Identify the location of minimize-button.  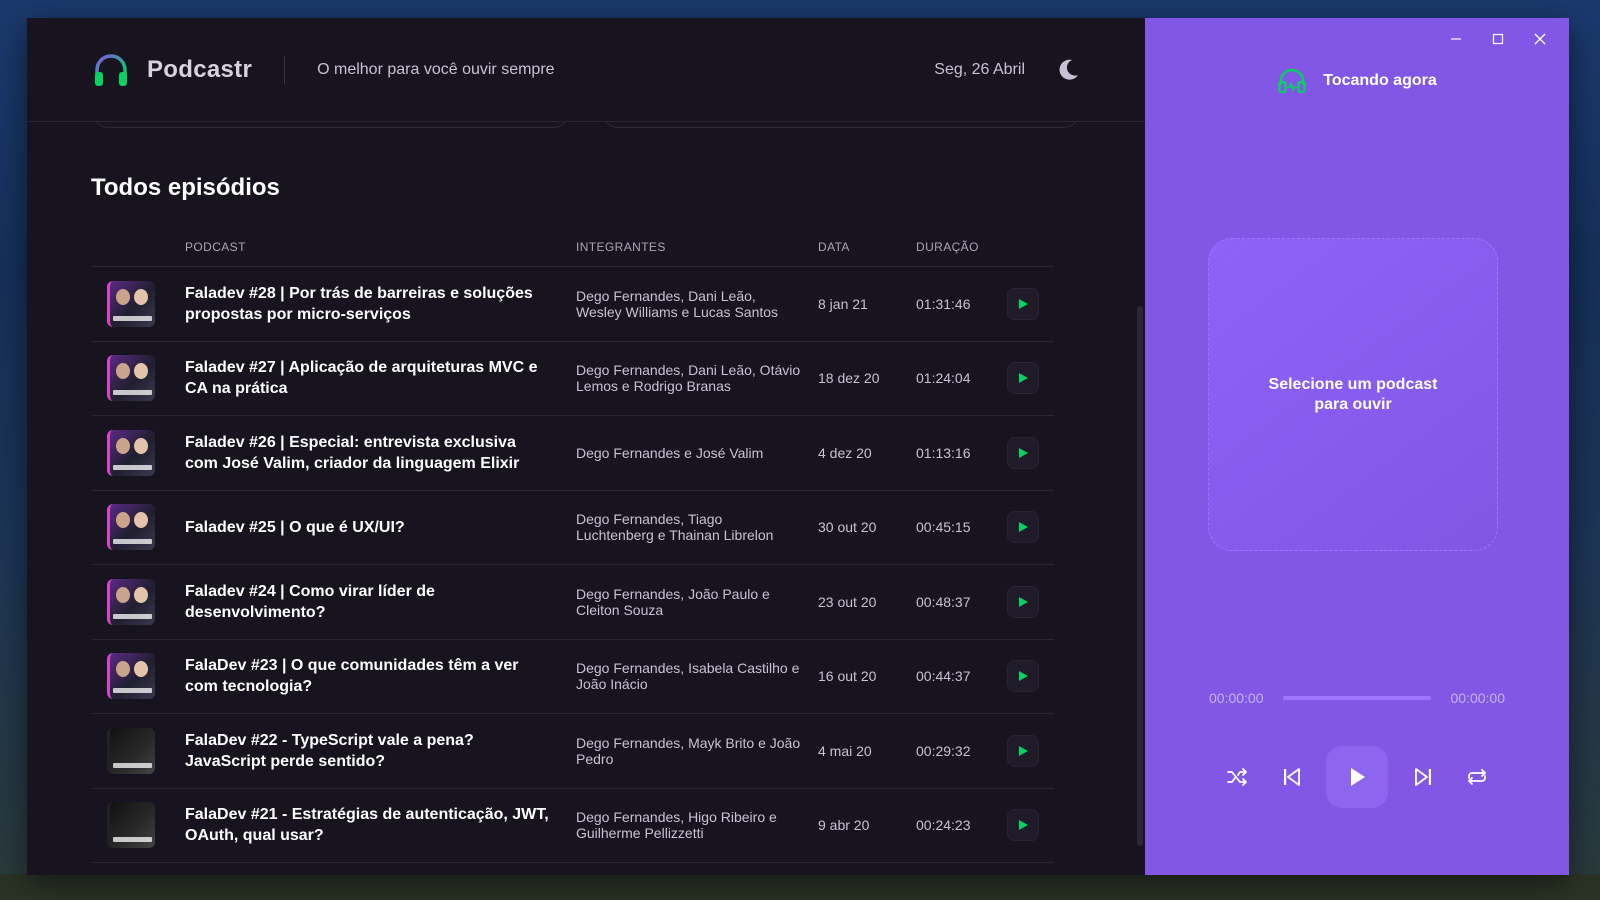
(1456, 39).